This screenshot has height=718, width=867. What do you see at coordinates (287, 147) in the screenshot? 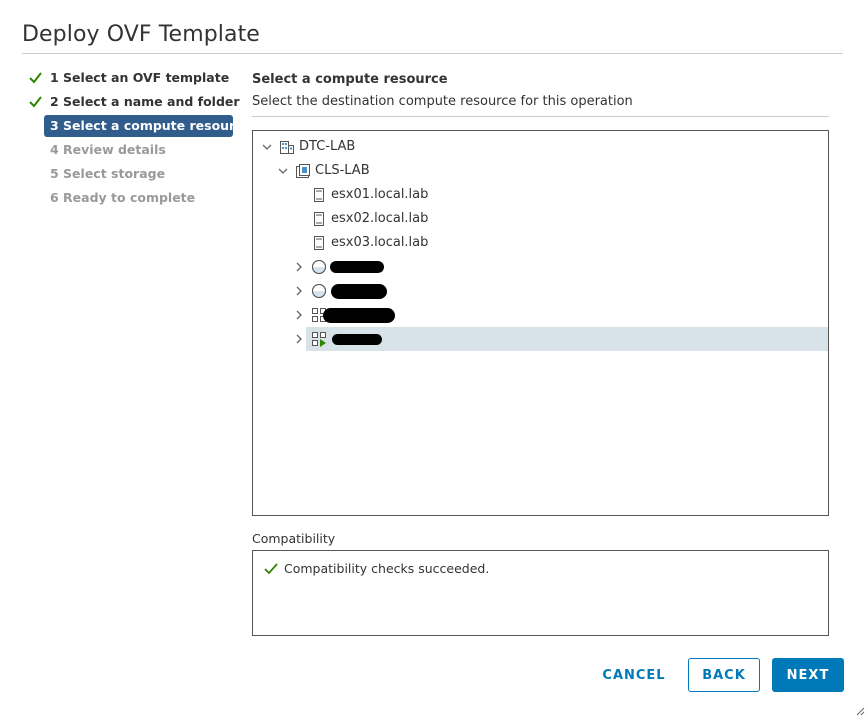
I see `datacenter-icon` at bounding box center [287, 147].